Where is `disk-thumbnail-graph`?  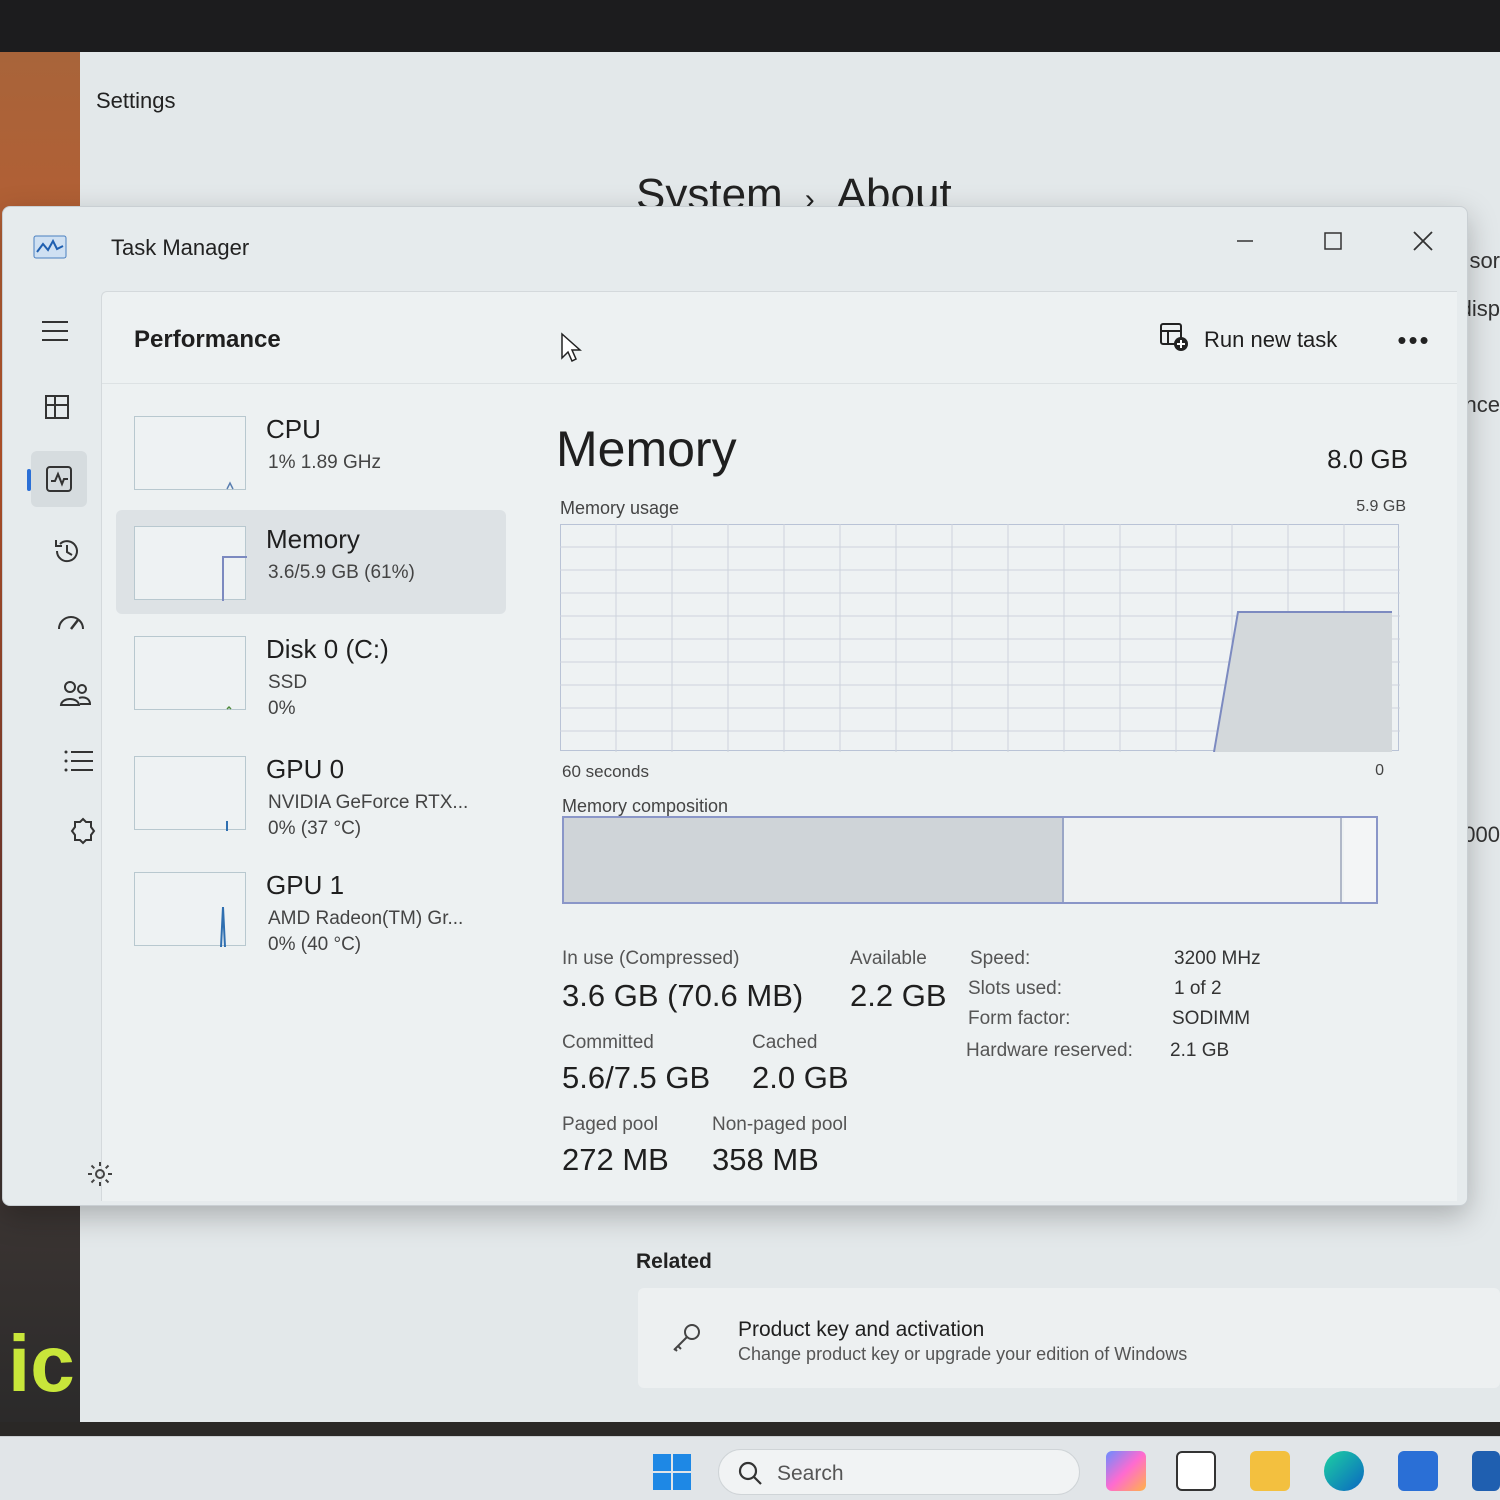 disk-thumbnail-graph is located at coordinates (190, 673).